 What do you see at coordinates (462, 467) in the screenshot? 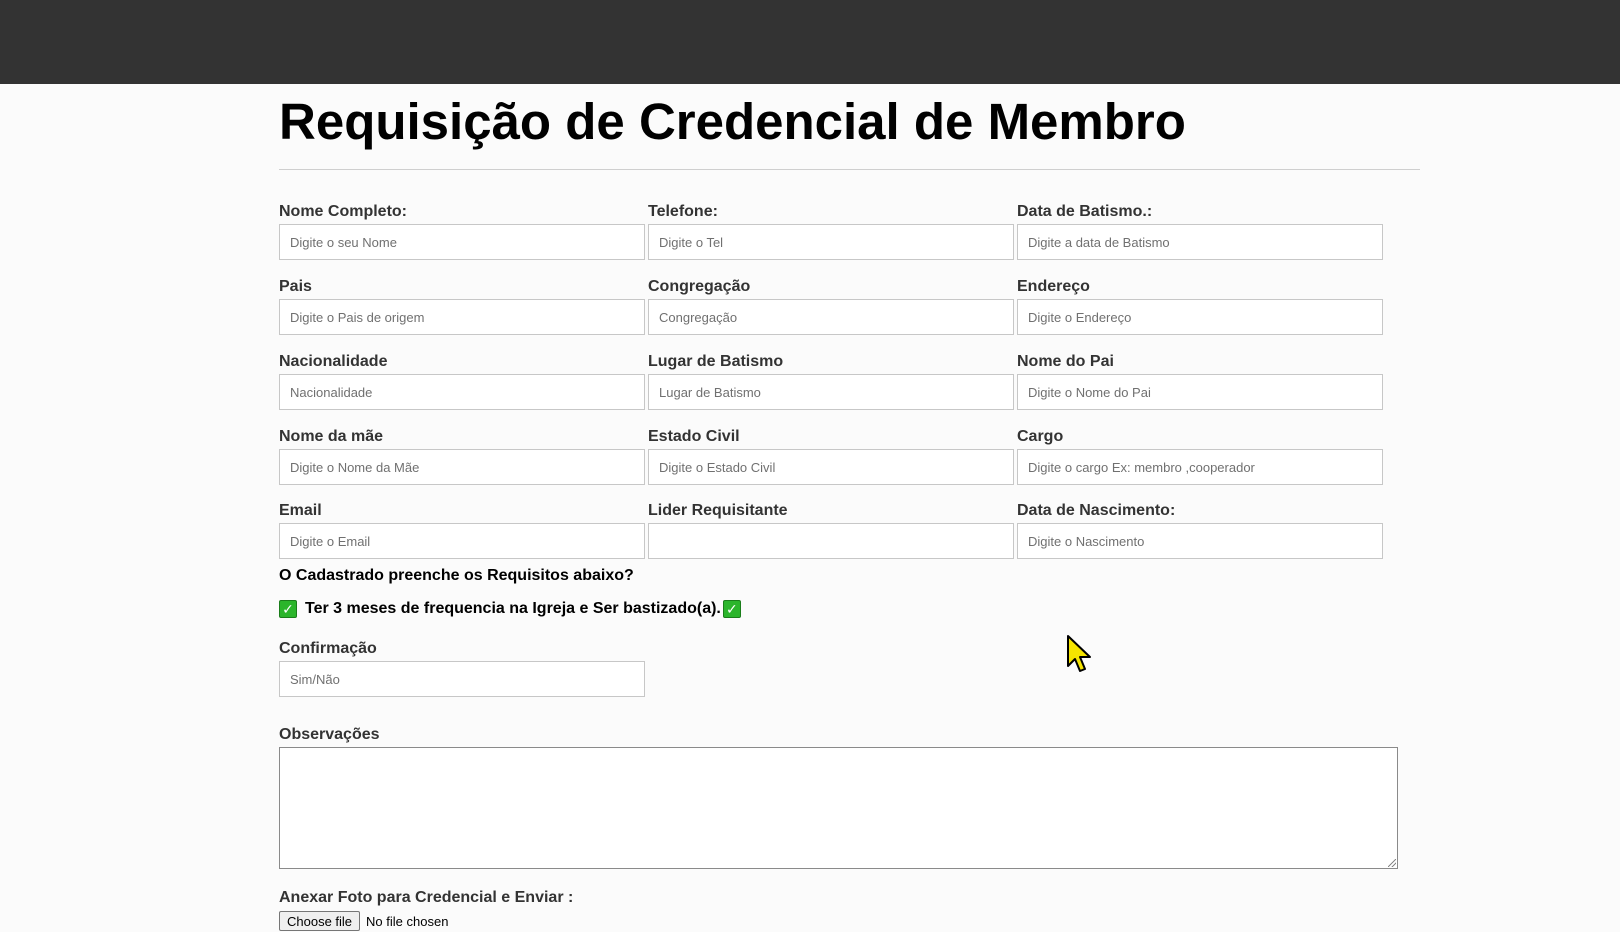
I see `nome-mae-input` at bounding box center [462, 467].